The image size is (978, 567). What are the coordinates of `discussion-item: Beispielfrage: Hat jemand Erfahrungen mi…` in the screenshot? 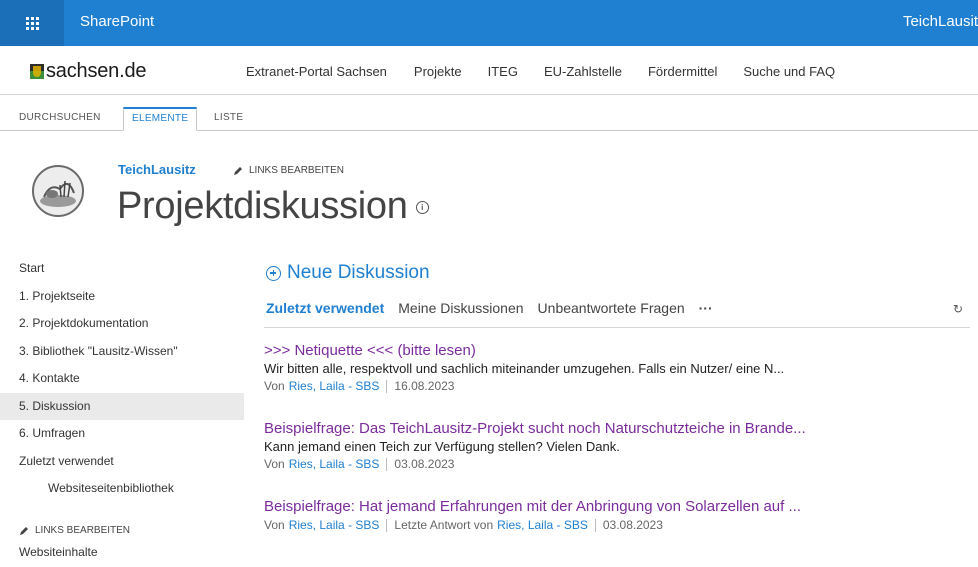 It's located at (619, 515).